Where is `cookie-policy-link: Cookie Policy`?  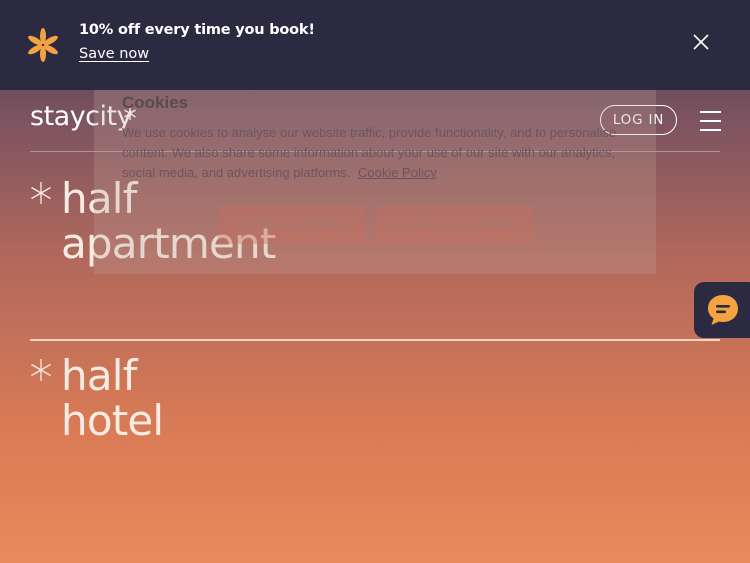
cookie-policy-link: Cookie Policy is located at coordinates (397, 172).